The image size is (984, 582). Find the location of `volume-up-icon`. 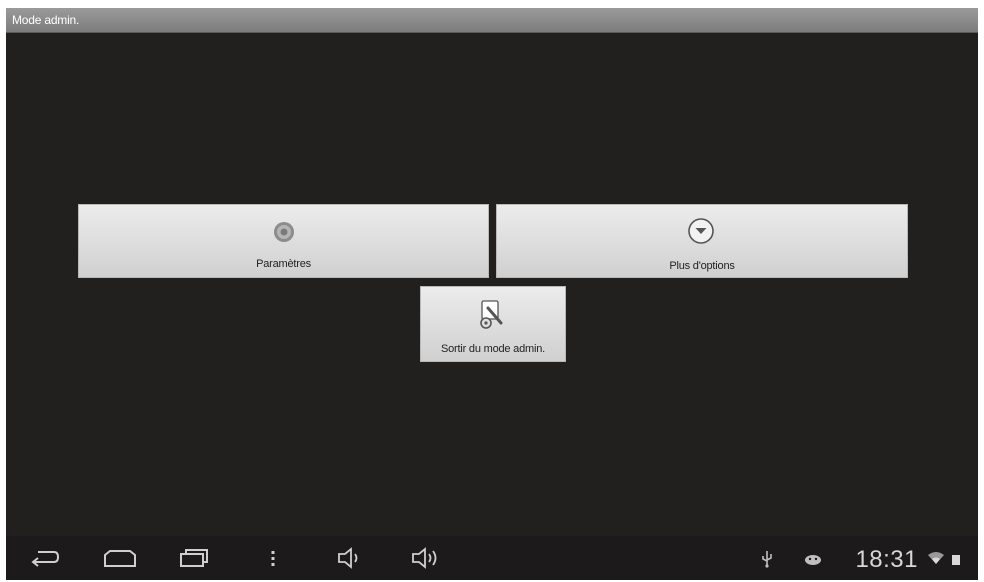

volume-up-icon is located at coordinates (424, 558).